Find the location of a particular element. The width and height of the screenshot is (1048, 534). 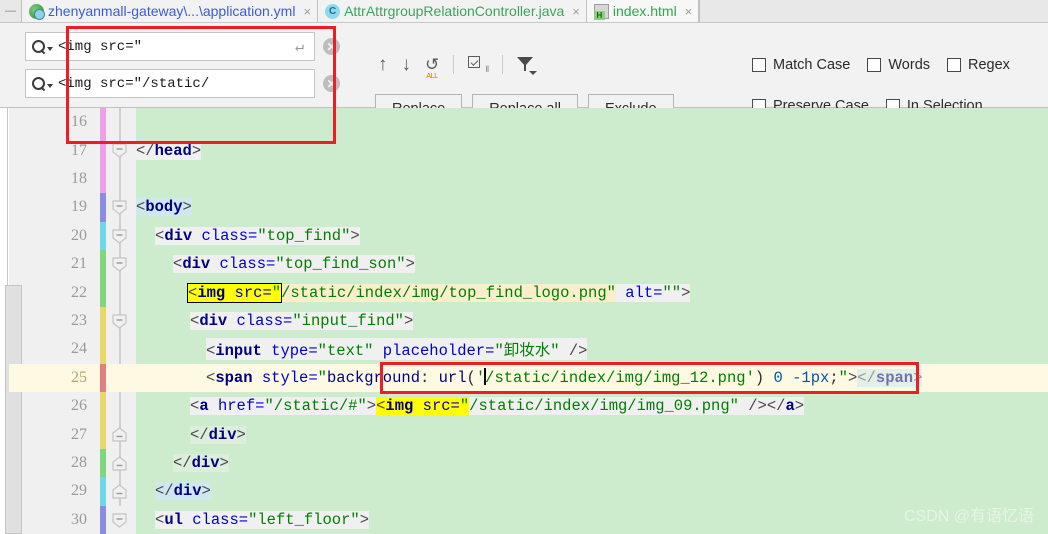

search-match: <img src=" is located at coordinates (423, 406).